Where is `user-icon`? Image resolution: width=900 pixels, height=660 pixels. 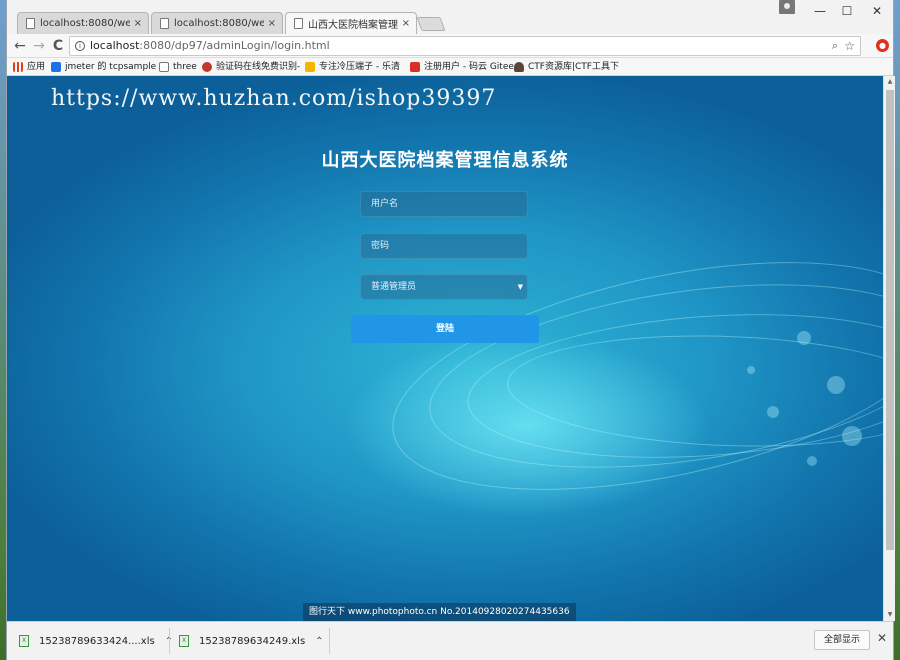 user-icon is located at coordinates (519, 67).